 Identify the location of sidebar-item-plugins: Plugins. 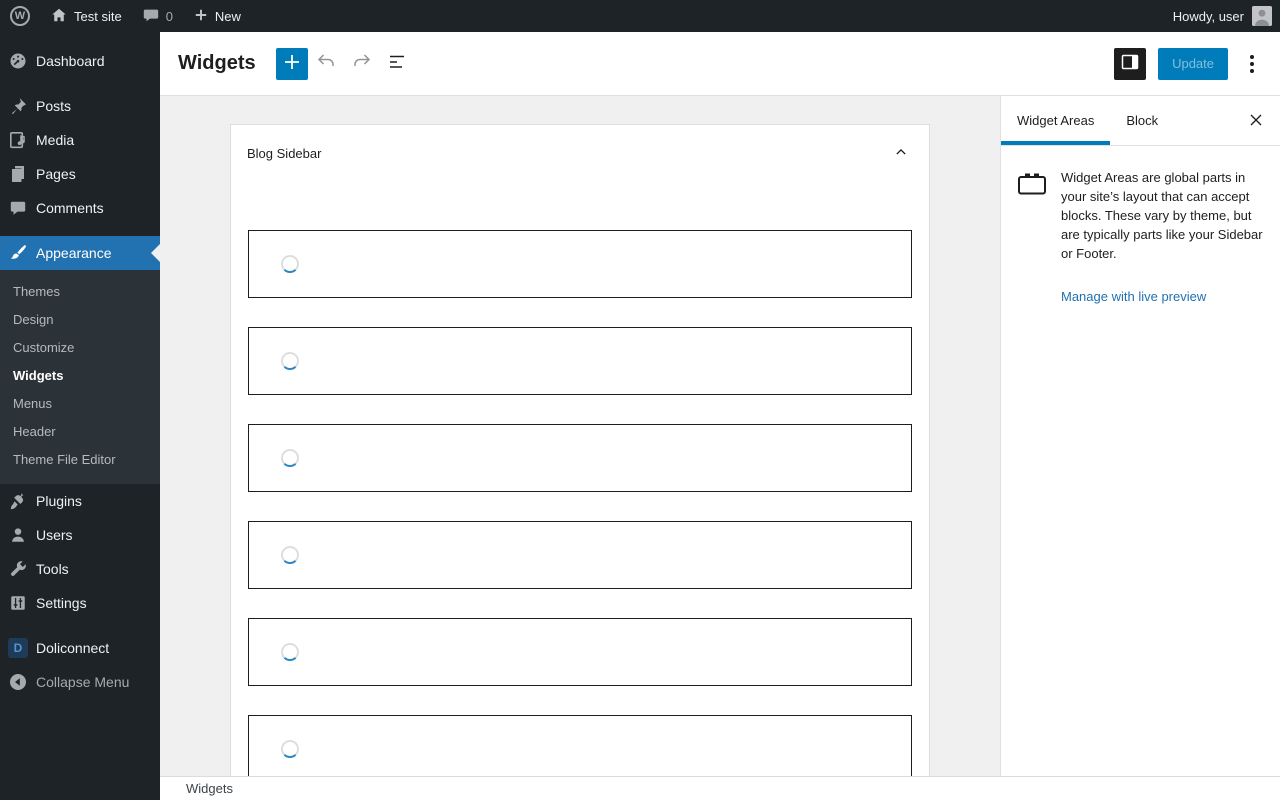
(80, 501).